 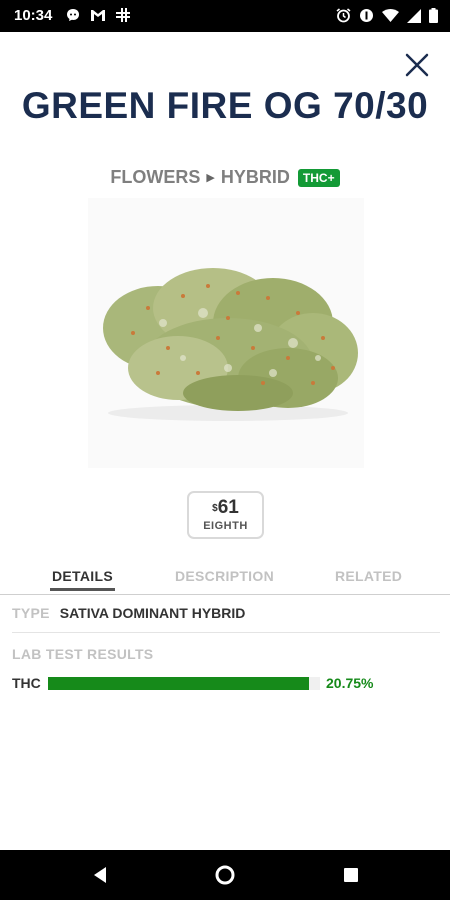 I want to click on breadcrumb: FLOWERS ▶ HYBRID THC+, so click(x=225, y=177).